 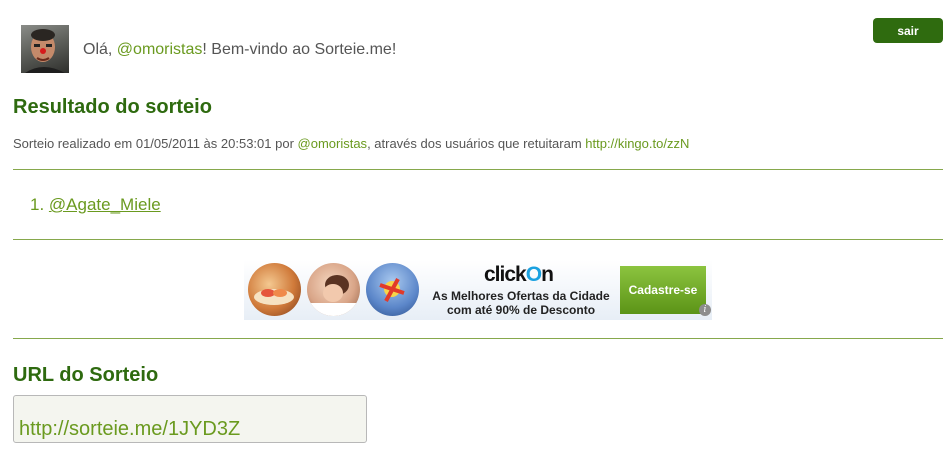 What do you see at coordinates (637, 143) in the screenshot?
I see `tweet-link: http://kingo.to/zzN` at bounding box center [637, 143].